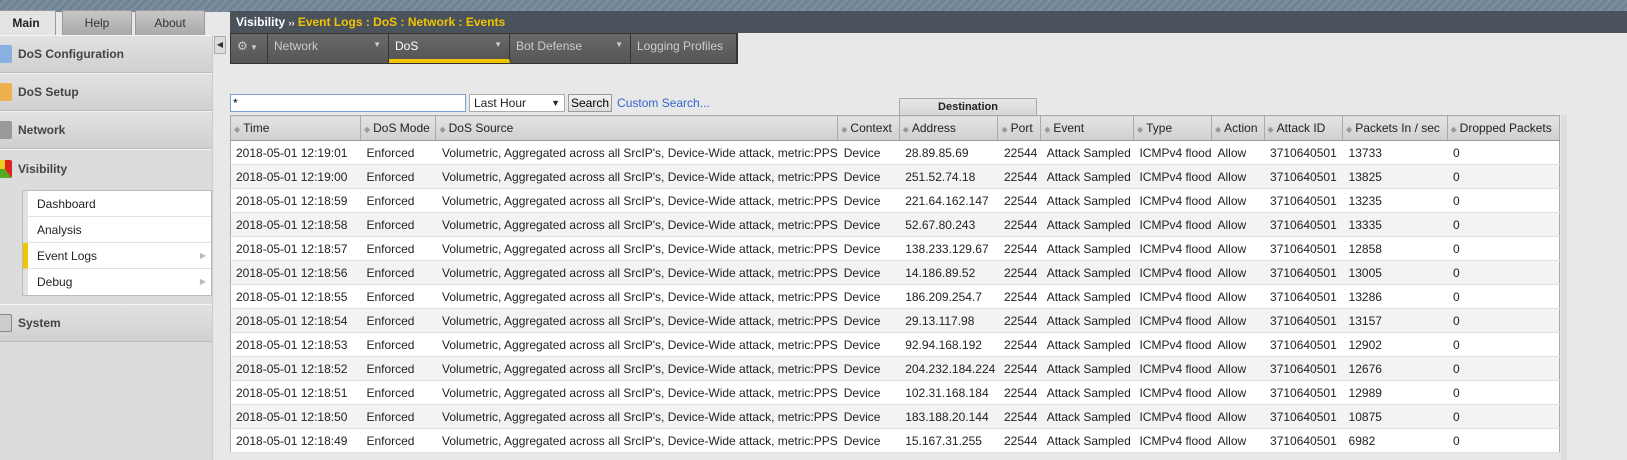 The width and height of the screenshot is (1627, 460). What do you see at coordinates (106, 54) in the screenshot?
I see `sidebar-dos-configuration: DoS Configuration` at bounding box center [106, 54].